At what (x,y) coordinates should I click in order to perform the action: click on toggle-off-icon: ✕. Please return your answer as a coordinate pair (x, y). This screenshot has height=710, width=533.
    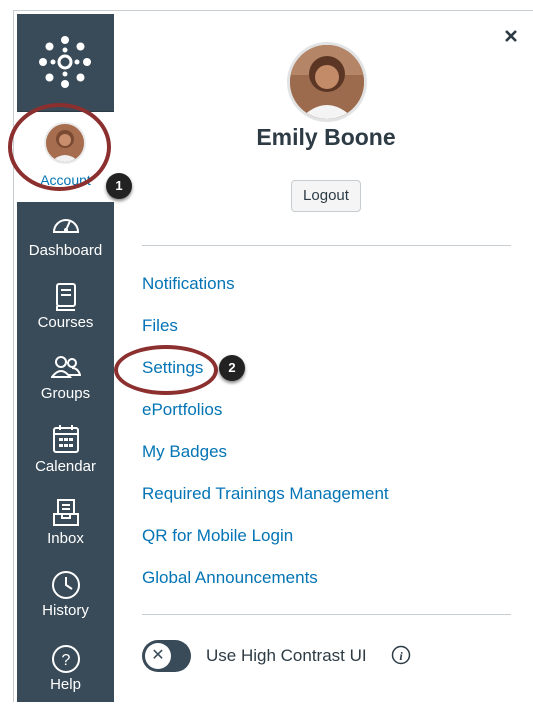
    Looking at the image, I should click on (158, 656).